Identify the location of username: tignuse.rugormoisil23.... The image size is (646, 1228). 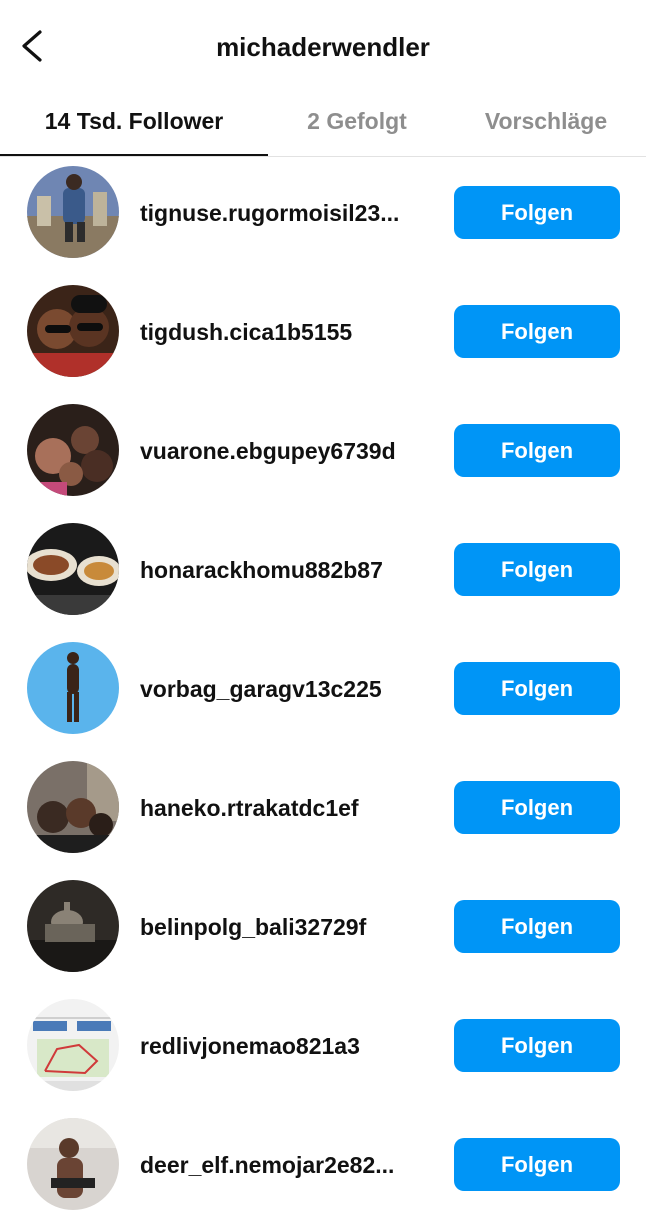
(290, 213).